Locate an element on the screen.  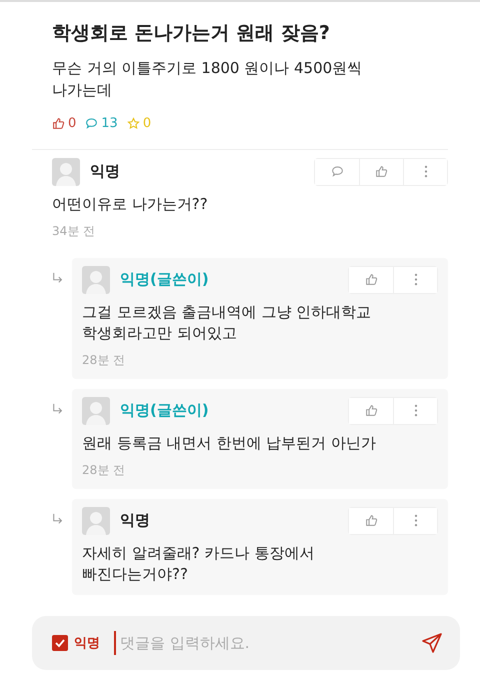
star-icon is located at coordinates (133, 123).